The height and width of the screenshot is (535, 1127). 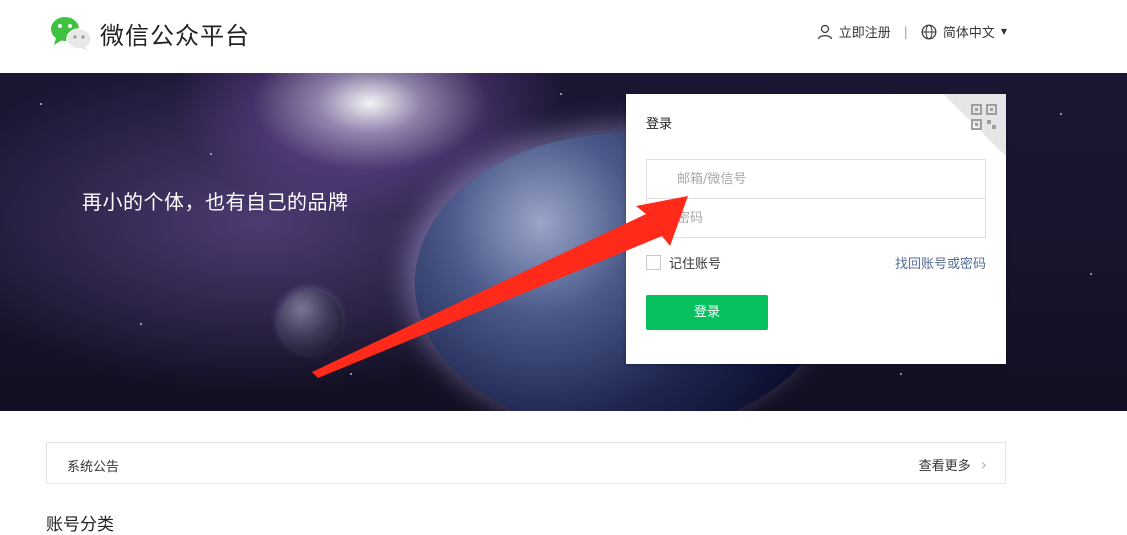 What do you see at coordinates (563, 36) in the screenshot?
I see `top-bar: 微信公众平台 立即注册 | 简体中文 ▼` at bounding box center [563, 36].